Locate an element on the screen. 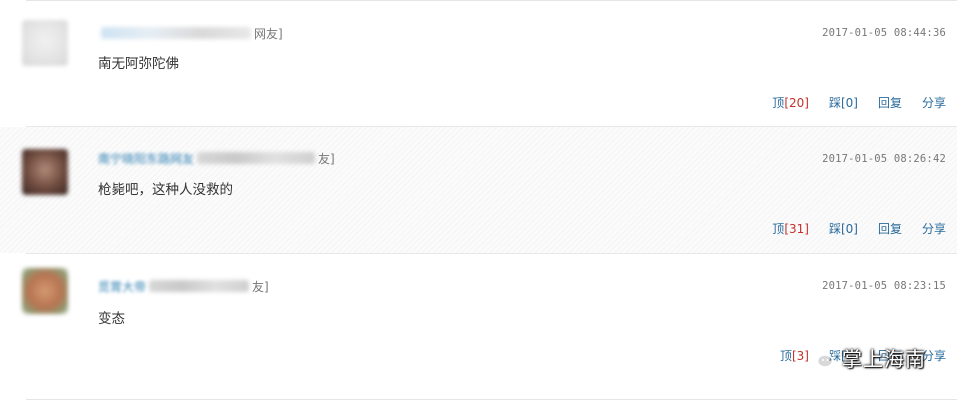  upvote-count: [3] is located at coordinates (800, 356).